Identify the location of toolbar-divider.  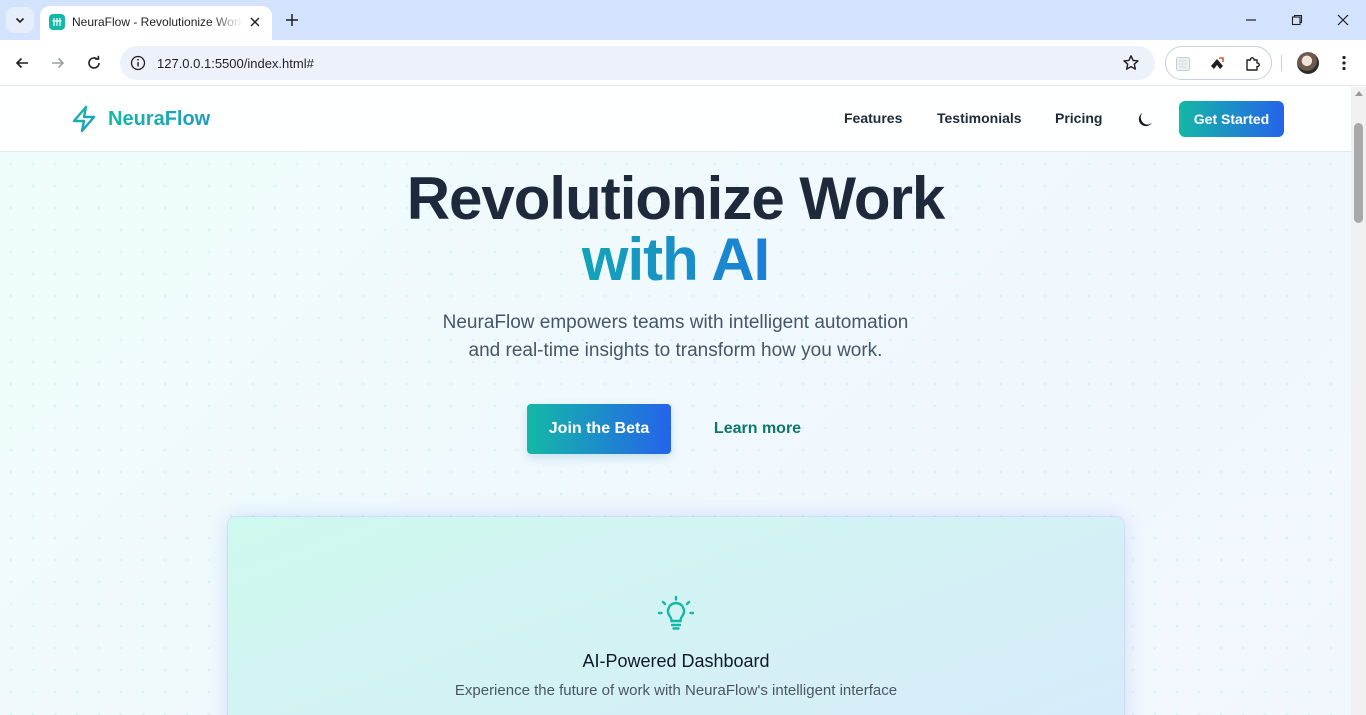
(1281, 63).